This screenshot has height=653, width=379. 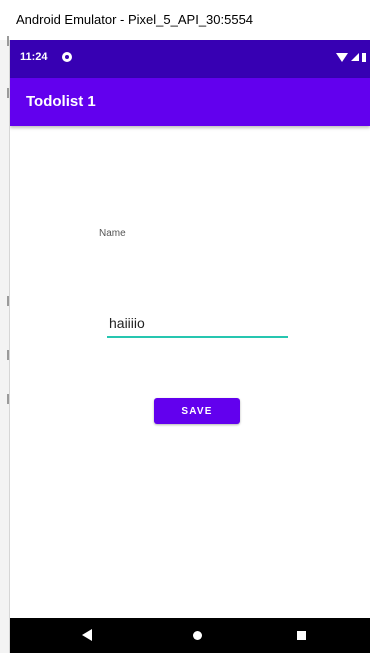 What do you see at coordinates (197, 411) in the screenshot?
I see `save-button: SAVE` at bounding box center [197, 411].